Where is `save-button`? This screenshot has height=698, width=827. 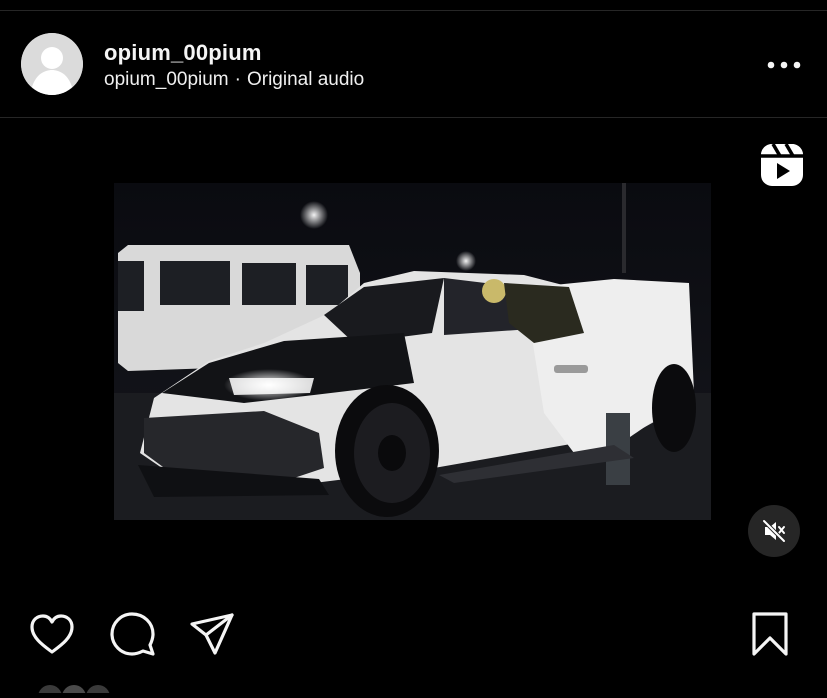
save-button is located at coordinates (770, 634).